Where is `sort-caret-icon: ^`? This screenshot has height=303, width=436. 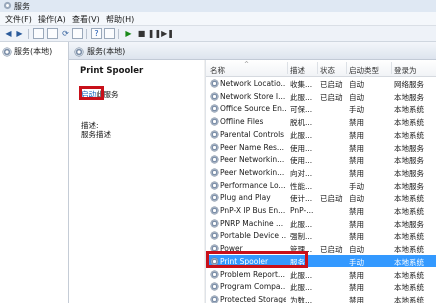 sort-caret-icon: ^ is located at coordinates (247, 64).